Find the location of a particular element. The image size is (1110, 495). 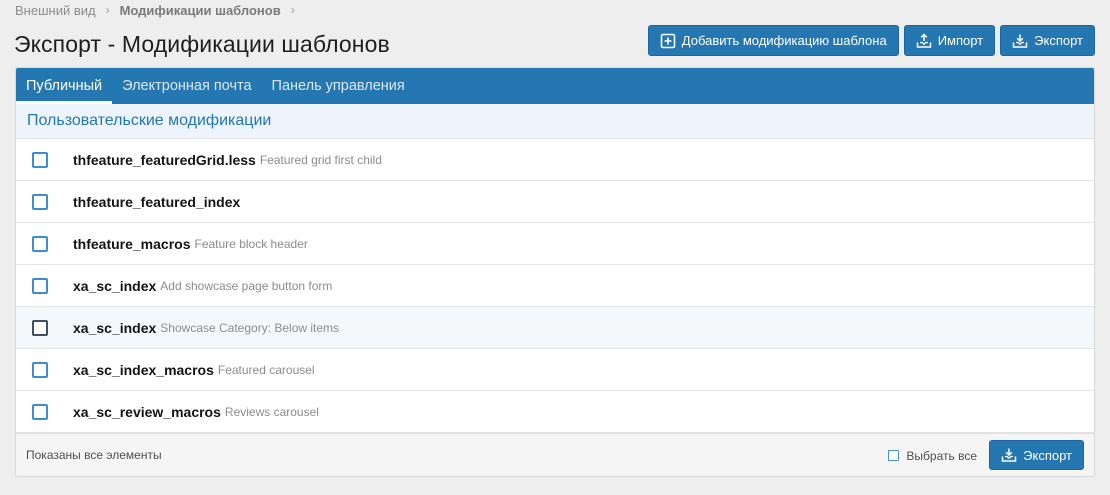

list-item: xa_sc_review_macros Reviews carousel is located at coordinates (555, 412).